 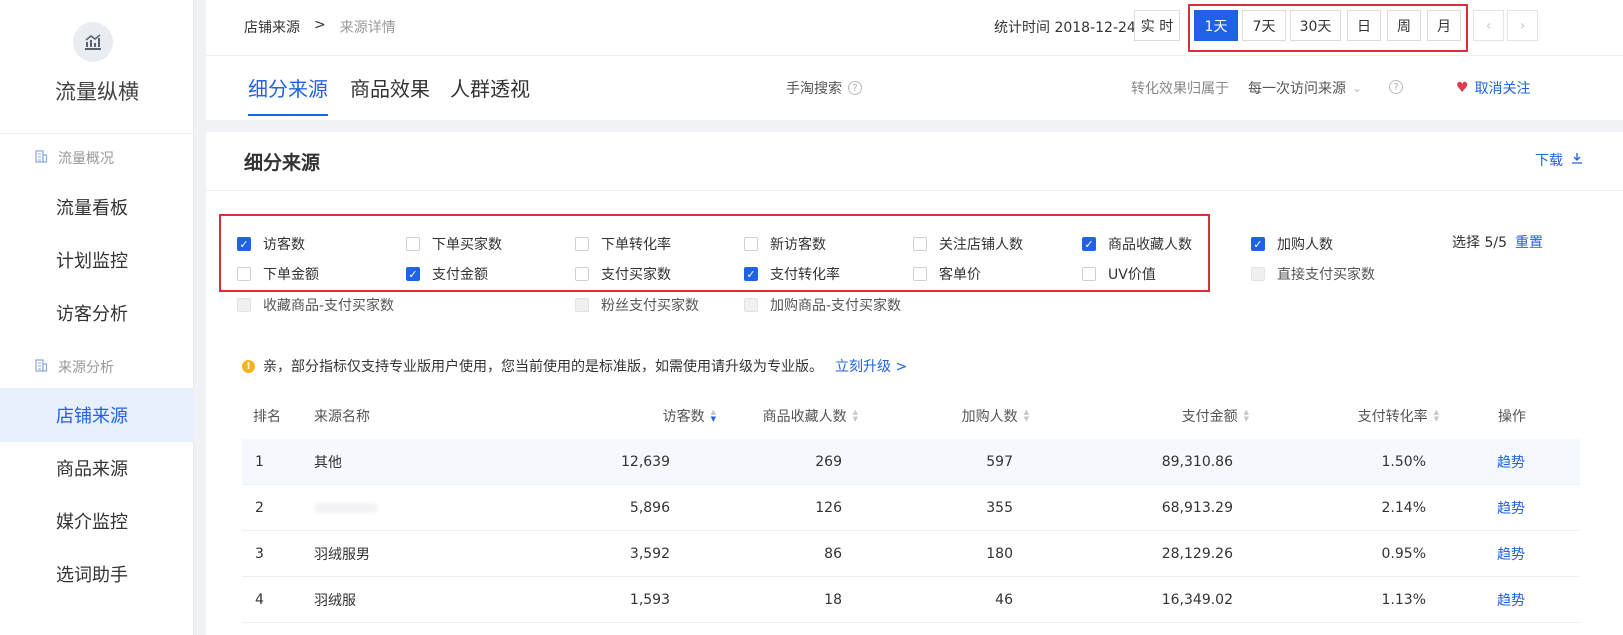 What do you see at coordinates (1488, 25) in the screenshot?
I see `prev-arrow-icon: ‹` at bounding box center [1488, 25].